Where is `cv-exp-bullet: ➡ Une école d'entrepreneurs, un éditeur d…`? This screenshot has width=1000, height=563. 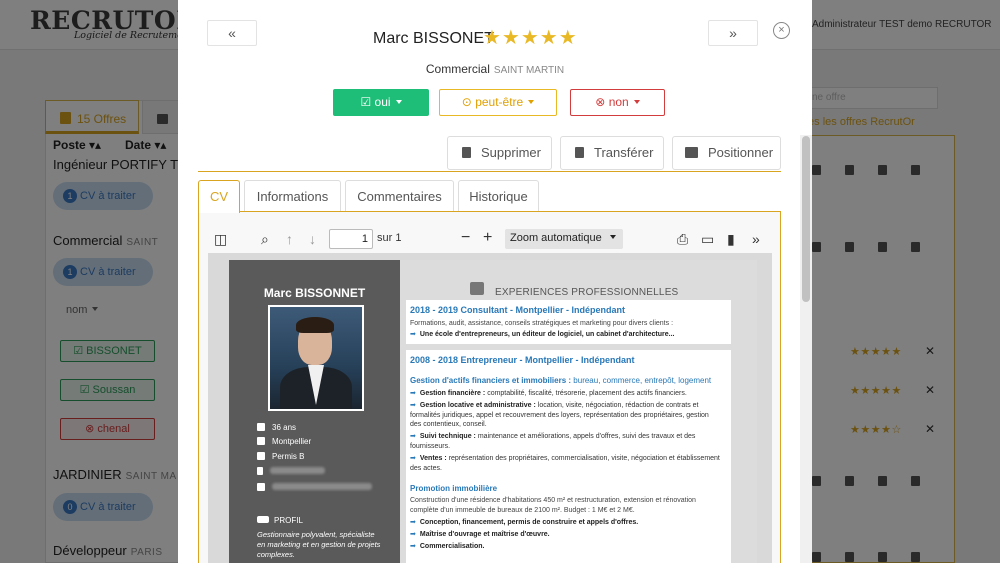
cv-exp-bullet: ➡ Une école d'entrepreneurs, un éditeur d… is located at coordinates (542, 334).